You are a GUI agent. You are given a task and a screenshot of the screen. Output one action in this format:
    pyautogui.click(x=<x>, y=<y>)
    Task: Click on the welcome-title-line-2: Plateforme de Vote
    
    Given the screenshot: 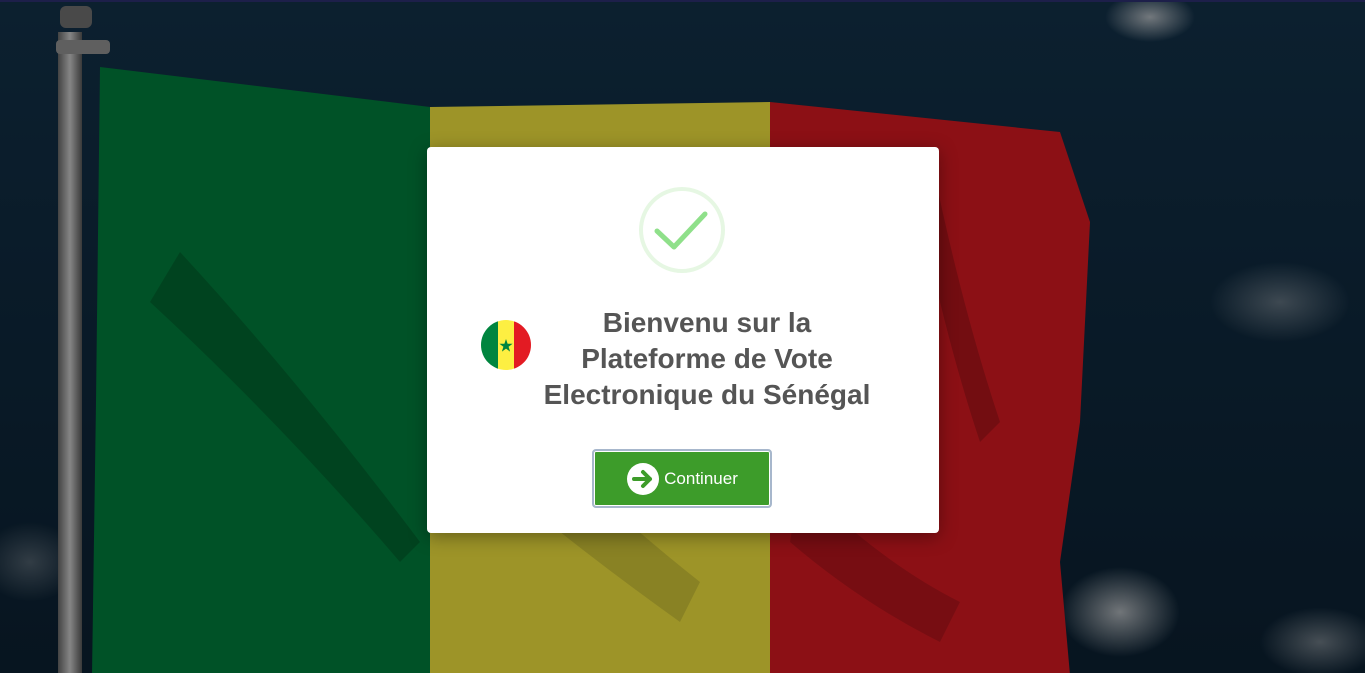 What is the action you would take?
    pyautogui.click(x=707, y=358)
    